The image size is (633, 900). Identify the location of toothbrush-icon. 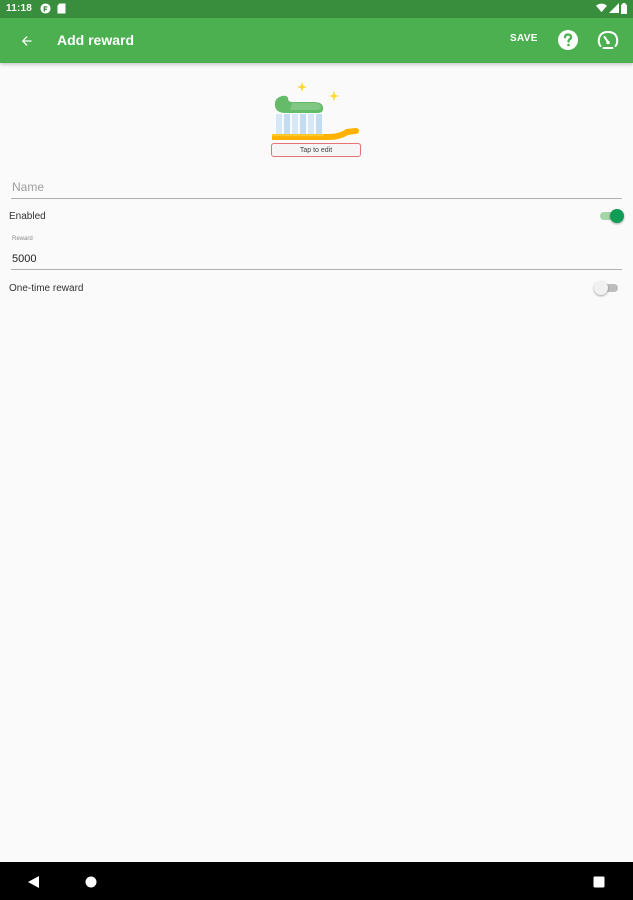
(315, 111).